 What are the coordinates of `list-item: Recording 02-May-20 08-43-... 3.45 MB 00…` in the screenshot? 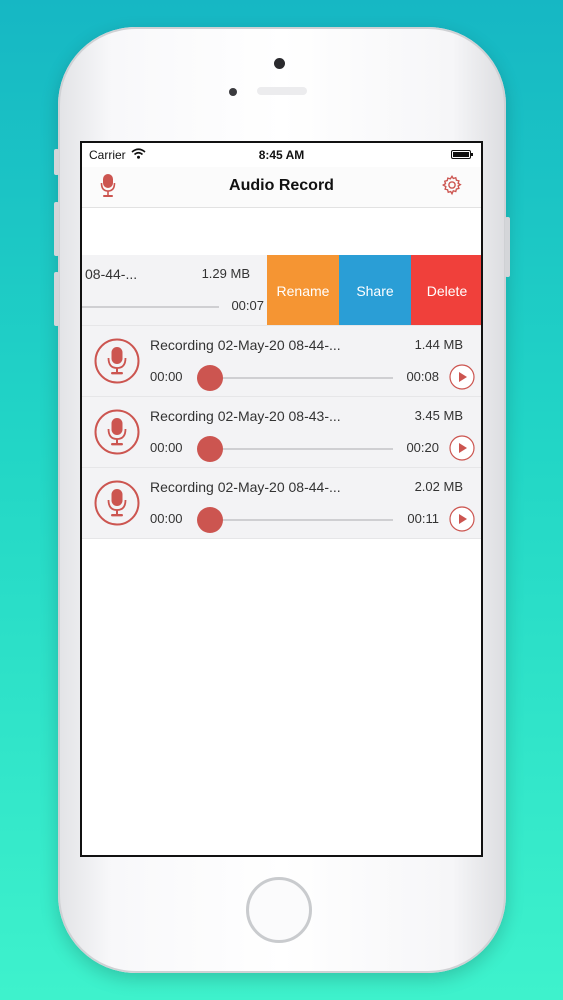 It's located at (281, 432).